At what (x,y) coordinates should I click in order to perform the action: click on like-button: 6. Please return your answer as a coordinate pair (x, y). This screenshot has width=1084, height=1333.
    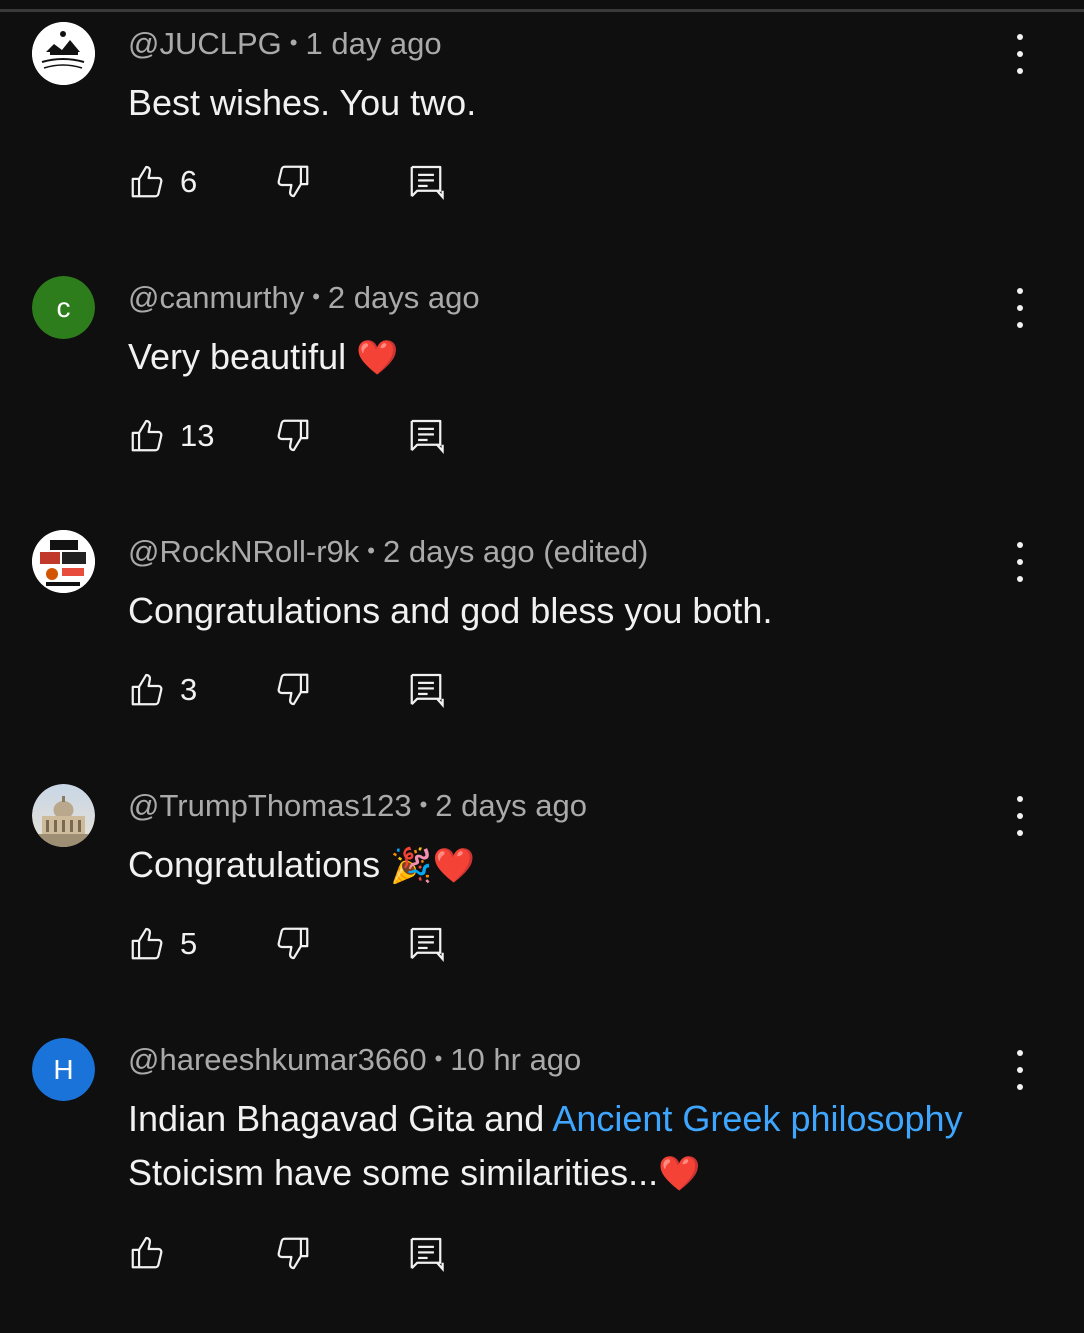
    Looking at the image, I should click on (162, 182).